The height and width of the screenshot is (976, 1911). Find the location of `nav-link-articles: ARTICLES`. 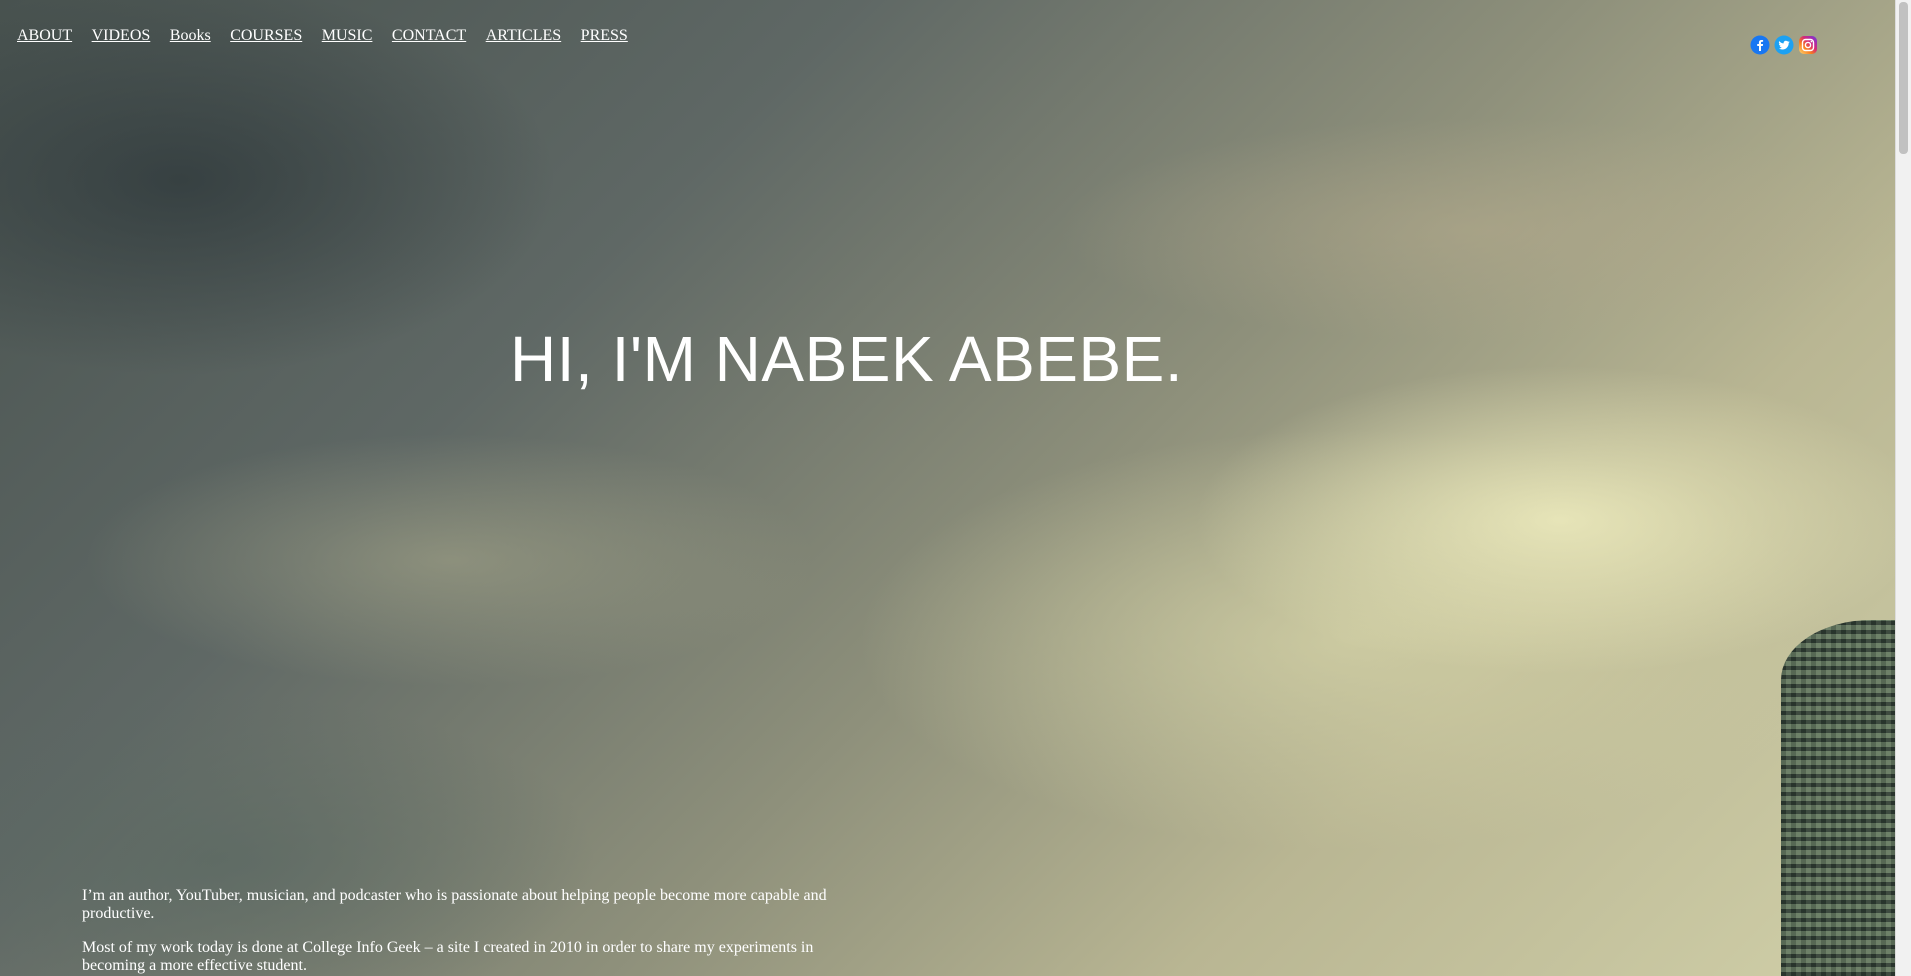

nav-link-articles: ARTICLES is located at coordinates (523, 36).